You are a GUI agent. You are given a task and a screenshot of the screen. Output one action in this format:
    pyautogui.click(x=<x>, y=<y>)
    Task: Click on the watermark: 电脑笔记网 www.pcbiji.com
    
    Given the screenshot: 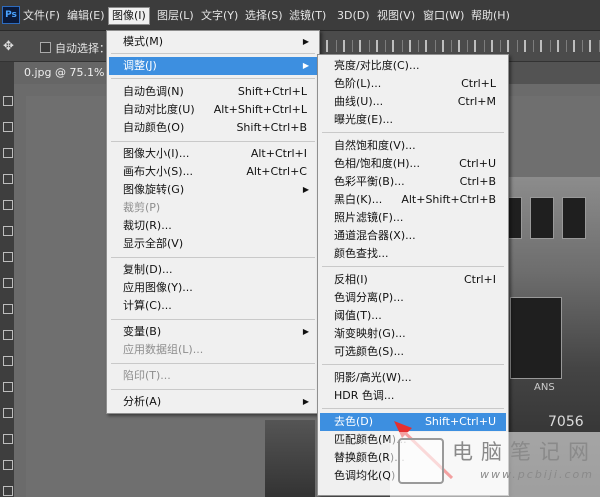 What is the action you would take?
    pyautogui.click(x=495, y=464)
    